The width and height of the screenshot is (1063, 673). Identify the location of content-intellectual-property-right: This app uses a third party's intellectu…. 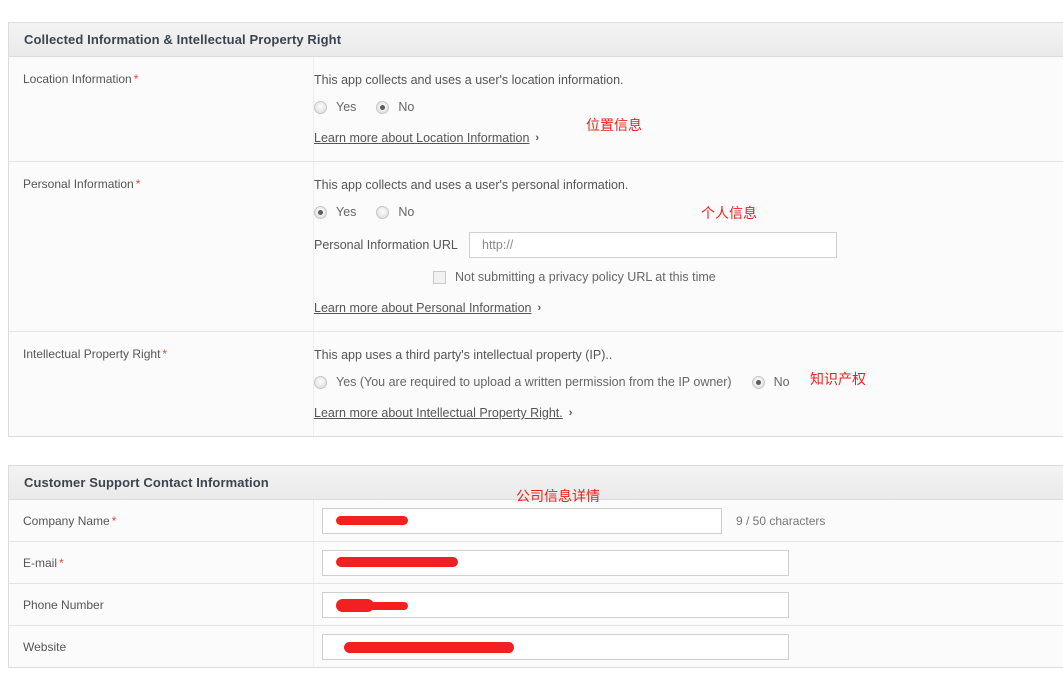
(688, 384).